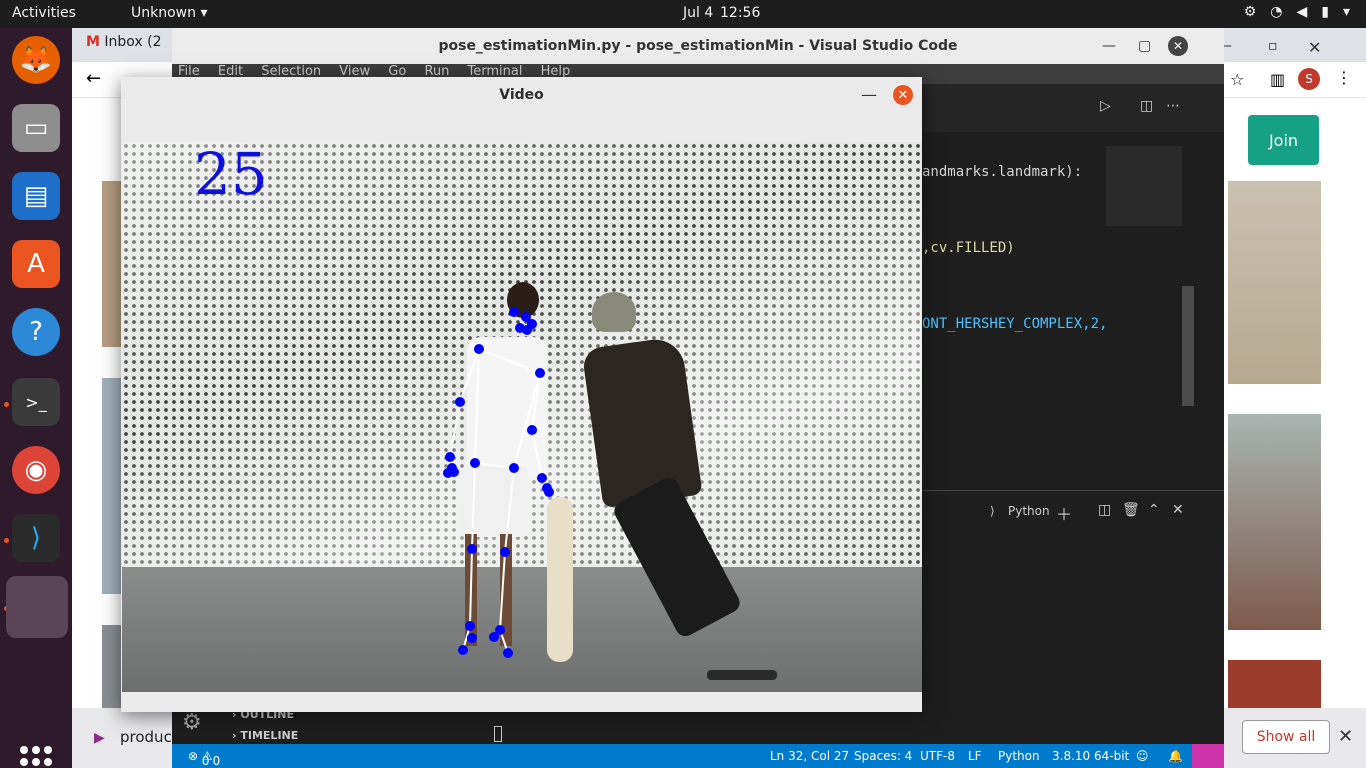  Describe the element at coordinates (36, 538) in the screenshot. I see `vscode-icon: ⟩` at that location.